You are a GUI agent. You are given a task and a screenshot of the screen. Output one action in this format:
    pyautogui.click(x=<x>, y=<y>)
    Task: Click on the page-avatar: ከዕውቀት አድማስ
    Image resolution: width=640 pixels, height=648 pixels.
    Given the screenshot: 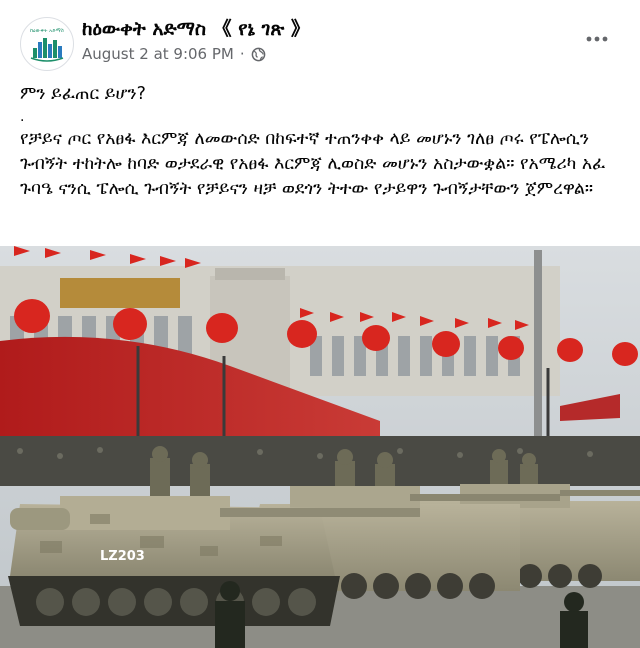 What is the action you would take?
    pyautogui.click(x=47, y=44)
    